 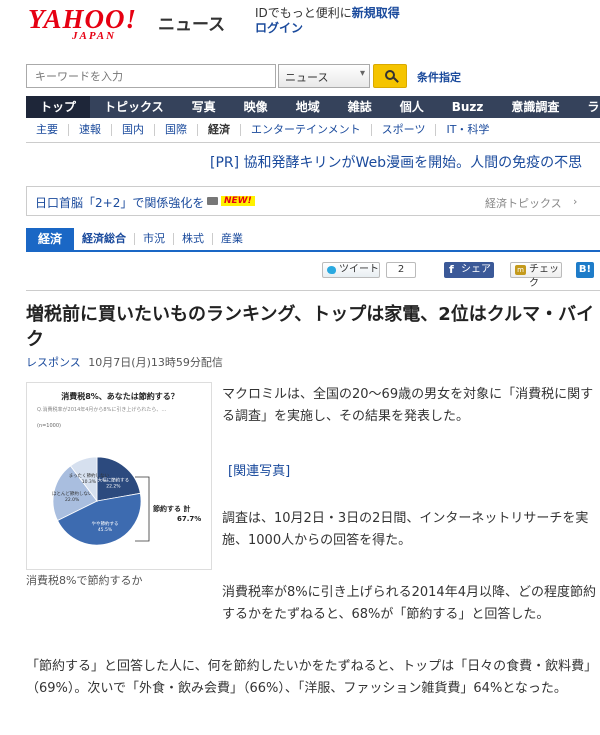 I want to click on search-input, so click(x=151, y=76).